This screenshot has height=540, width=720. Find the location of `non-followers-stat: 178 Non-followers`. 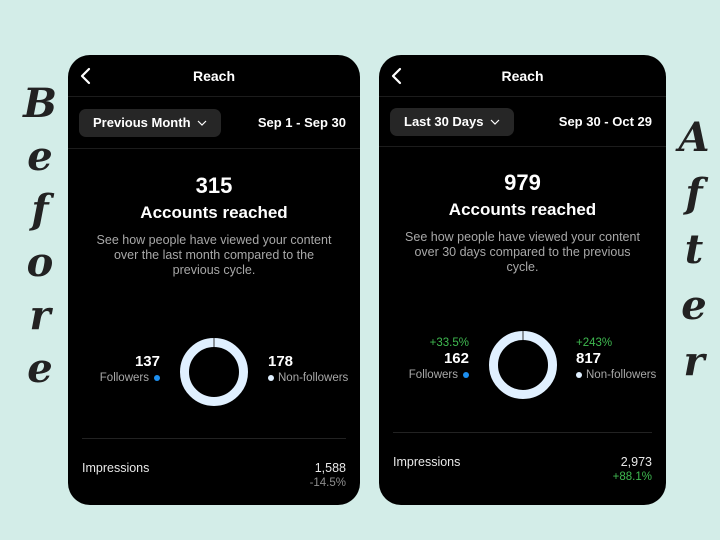

non-followers-stat: 178 Non-followers is located at coordinates (308, 369).